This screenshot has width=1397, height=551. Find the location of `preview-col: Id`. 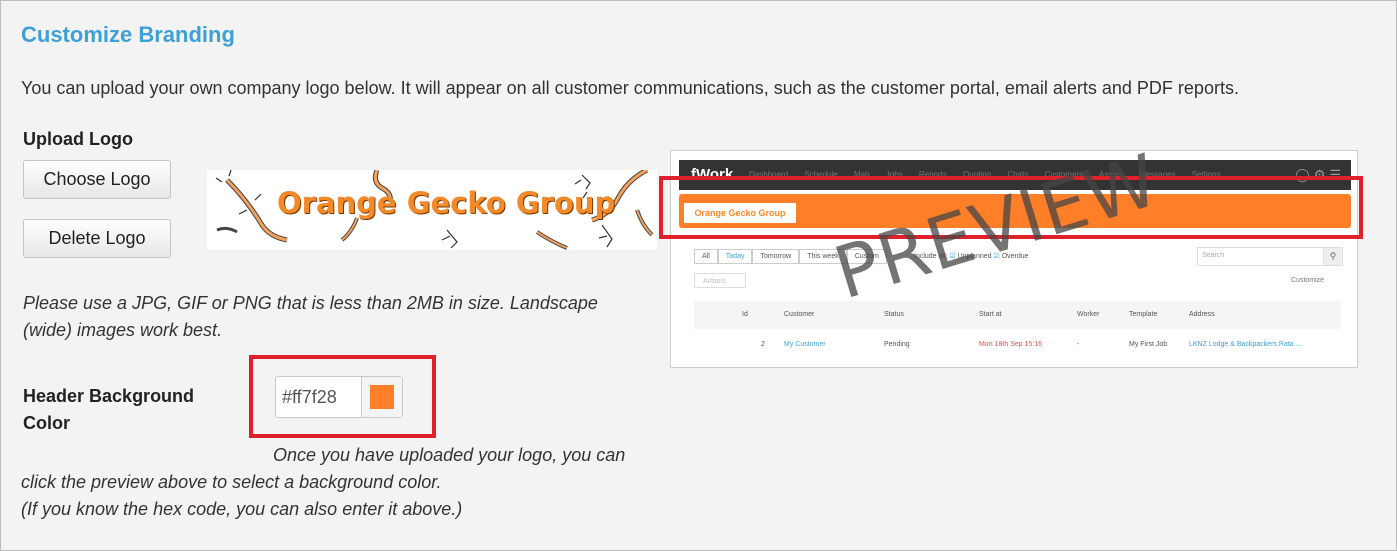

preview-col: Id is located at coordinates (745, 314).